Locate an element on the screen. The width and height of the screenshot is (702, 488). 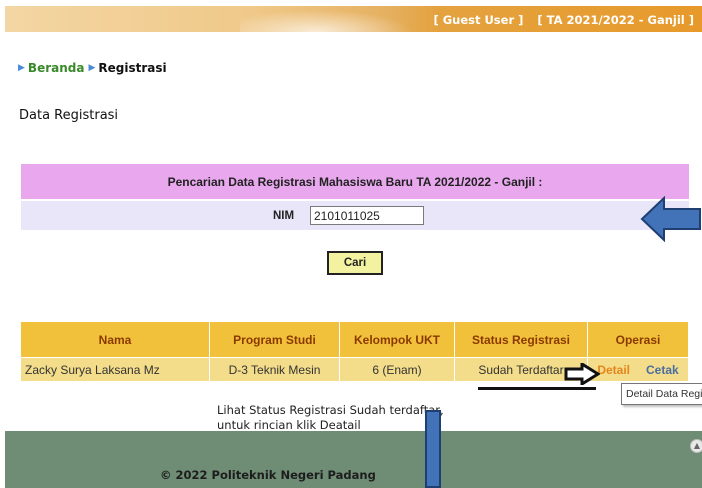
cell-program-studi: D-3 Teknik Mesin is located at coordinates (275, 369).